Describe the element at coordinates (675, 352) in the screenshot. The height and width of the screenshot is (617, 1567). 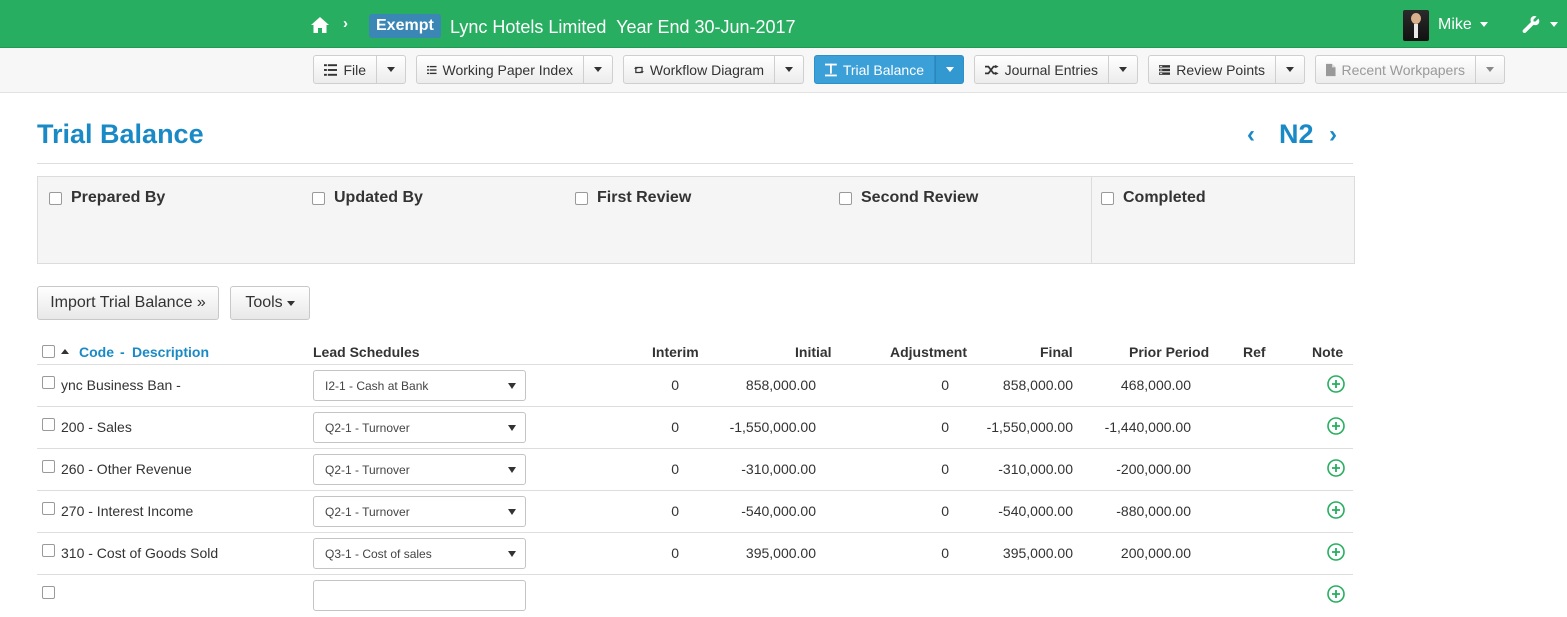
I see `column-header-interim: Interim` at that location.